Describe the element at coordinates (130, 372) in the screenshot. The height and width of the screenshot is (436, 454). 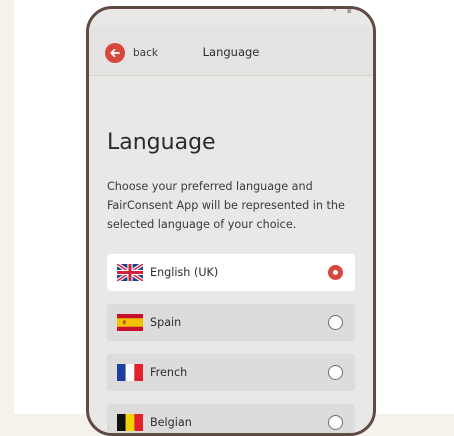
I see `france-flag-icon` at that location.